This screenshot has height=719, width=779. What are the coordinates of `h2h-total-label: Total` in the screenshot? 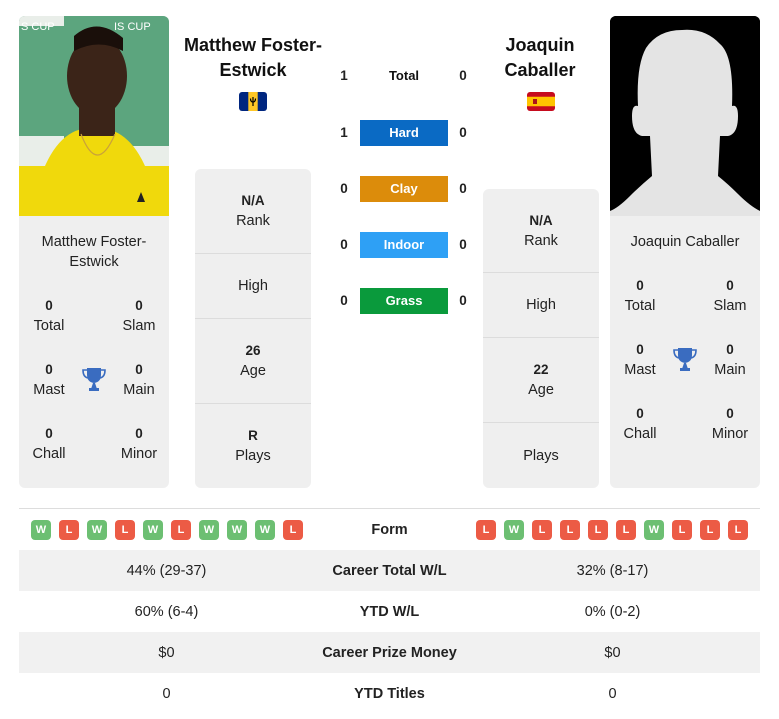 It's located at (404, 75).